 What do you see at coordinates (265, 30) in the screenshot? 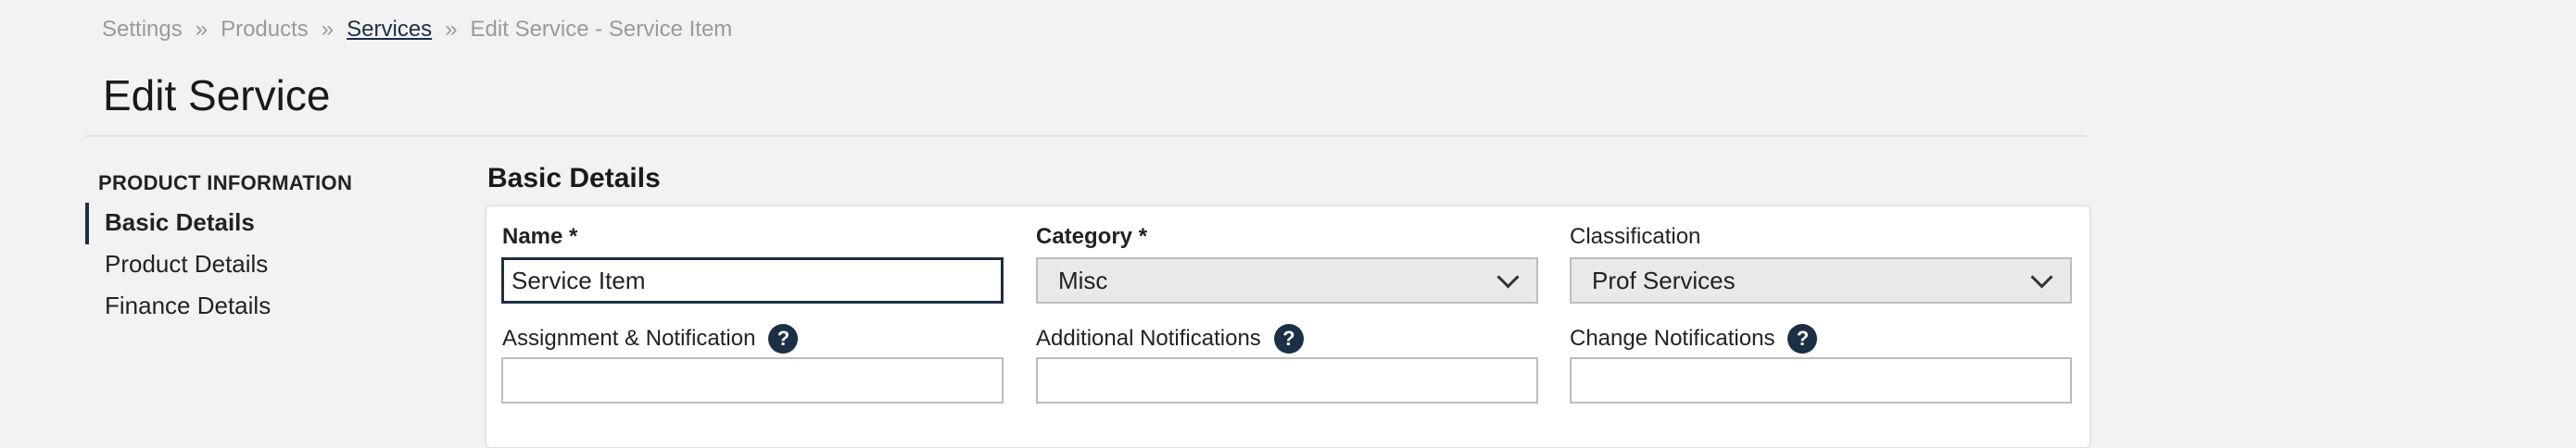
I see `breadcrumb-products: Products` at bounding box center [265, 30].